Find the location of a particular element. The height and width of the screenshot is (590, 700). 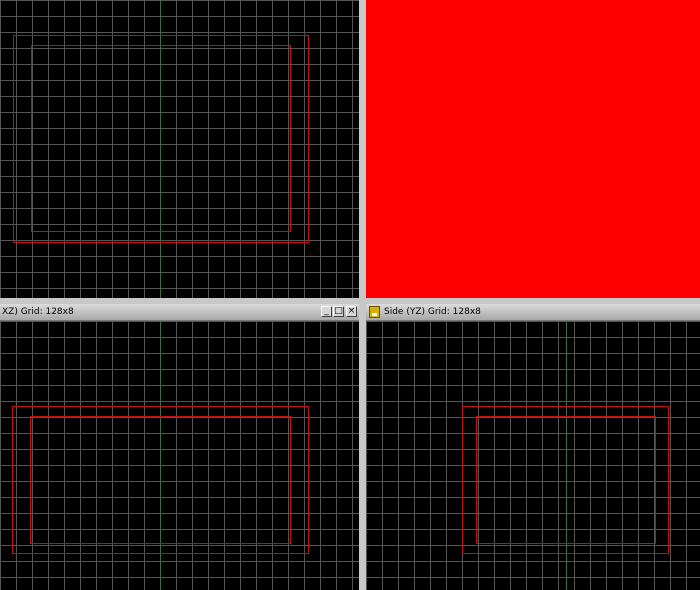

app-icon is located at coordinates (374, 312).